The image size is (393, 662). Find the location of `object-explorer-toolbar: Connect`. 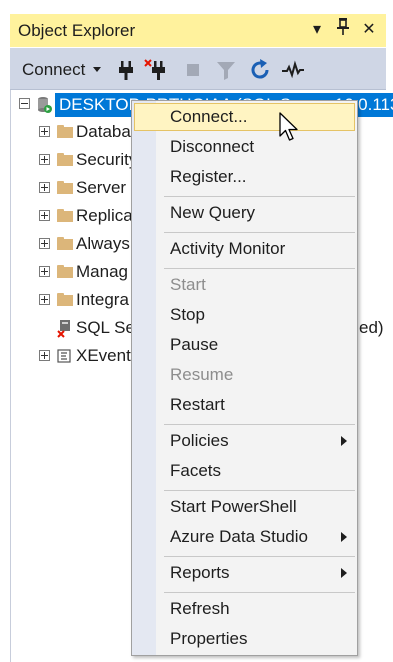

object-explorer-toolbar: Connect is located at coordinates (198, 69).